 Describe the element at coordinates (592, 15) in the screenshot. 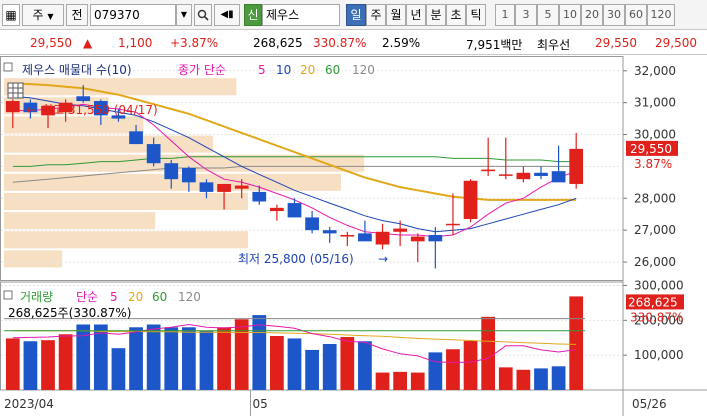

I see `minute-button-20: 20` at that location.